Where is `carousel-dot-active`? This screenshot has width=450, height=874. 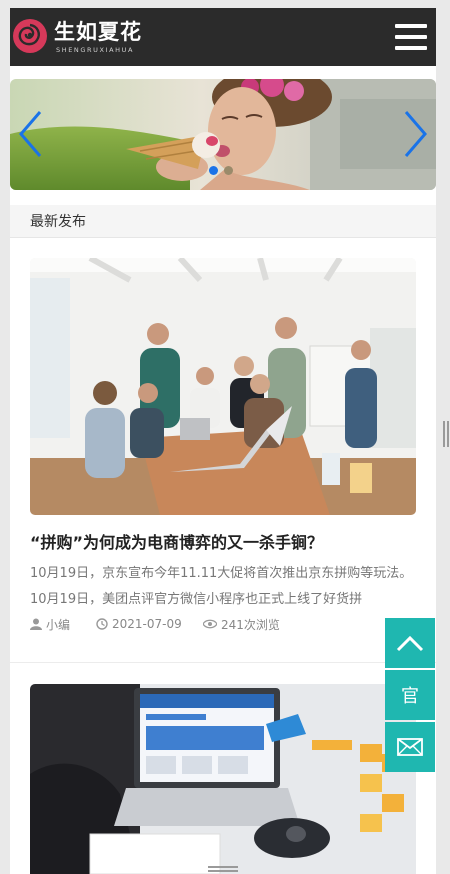
carousel-dot-active is located at coordinates (213, 170).